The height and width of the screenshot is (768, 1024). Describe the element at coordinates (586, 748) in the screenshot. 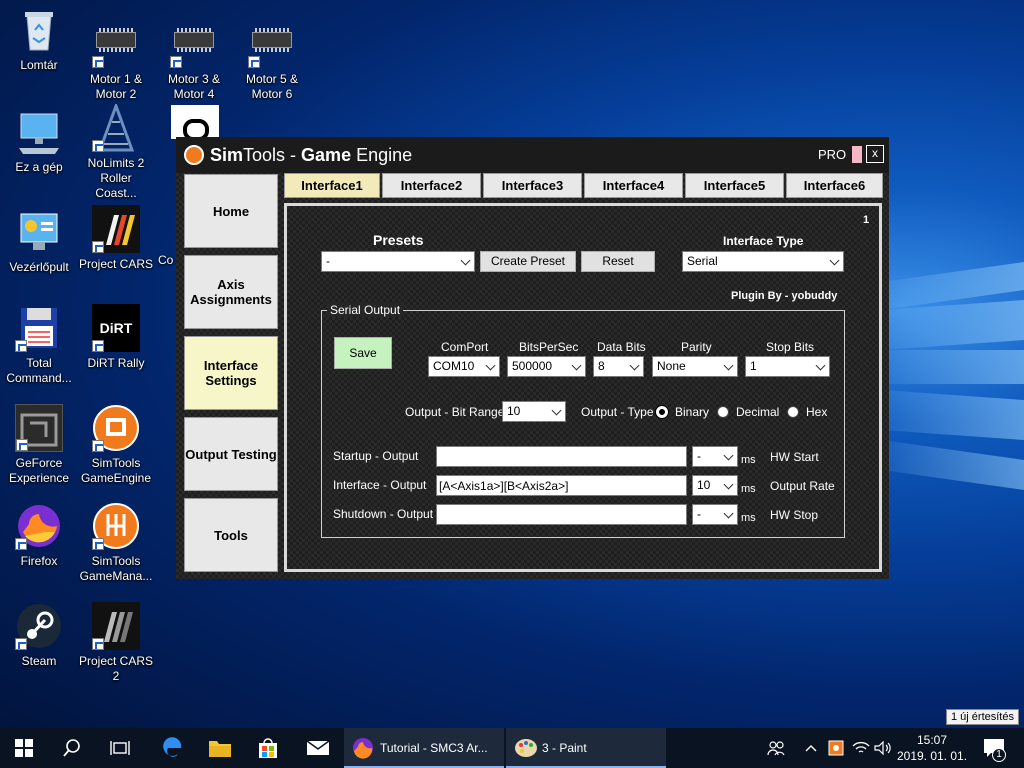

I see `taskbar-app-paint: 3 - Paint` at that location.